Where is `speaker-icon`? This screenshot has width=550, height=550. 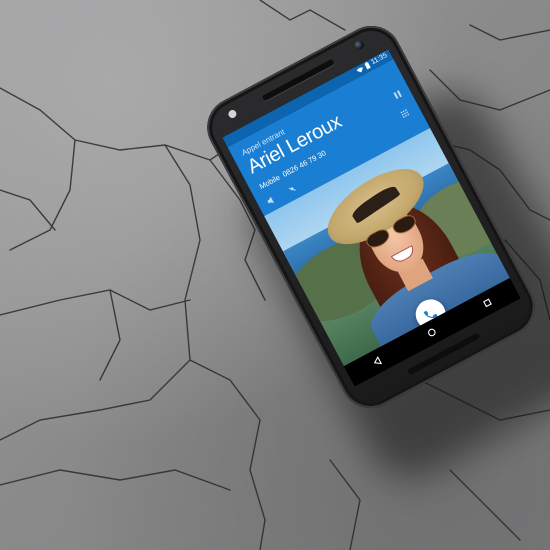 speaker-icon is located at coordinates (271, 200).